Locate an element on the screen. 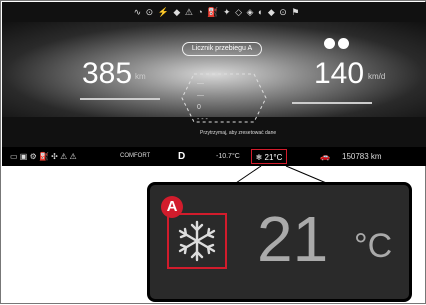 Image resolution: width=426 pixels, height=305 pixels. climate-icon-highlight is located at coordinates (197, 241).